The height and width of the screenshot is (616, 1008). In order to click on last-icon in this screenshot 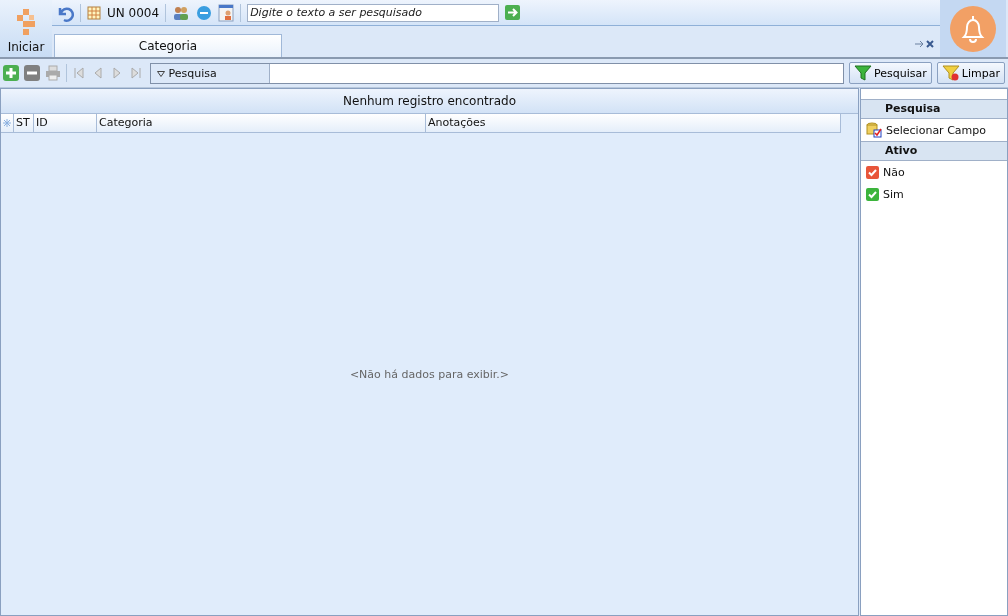, I will do `click(136, 73)`.